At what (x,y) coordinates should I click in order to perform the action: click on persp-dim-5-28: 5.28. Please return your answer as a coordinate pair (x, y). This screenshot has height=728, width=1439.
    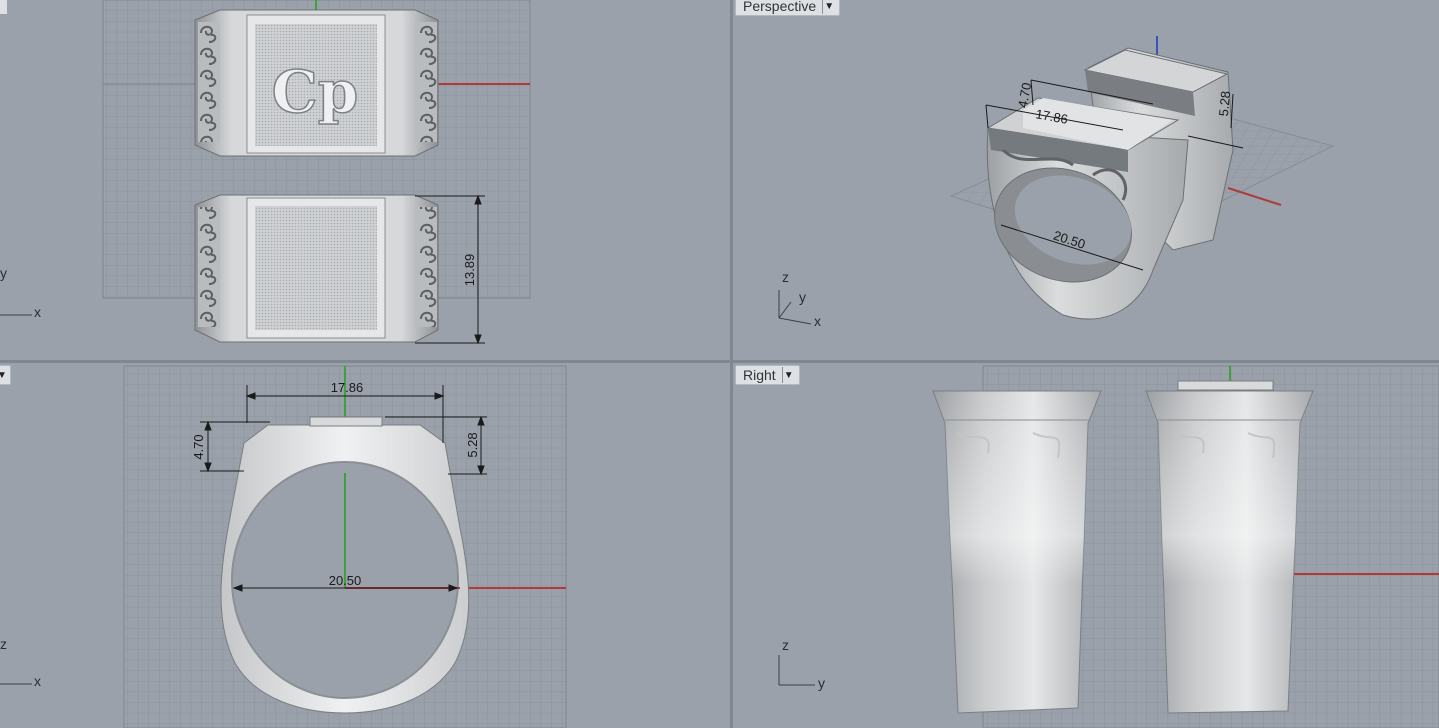
    Looking at the image, I should click on (1224, 103).